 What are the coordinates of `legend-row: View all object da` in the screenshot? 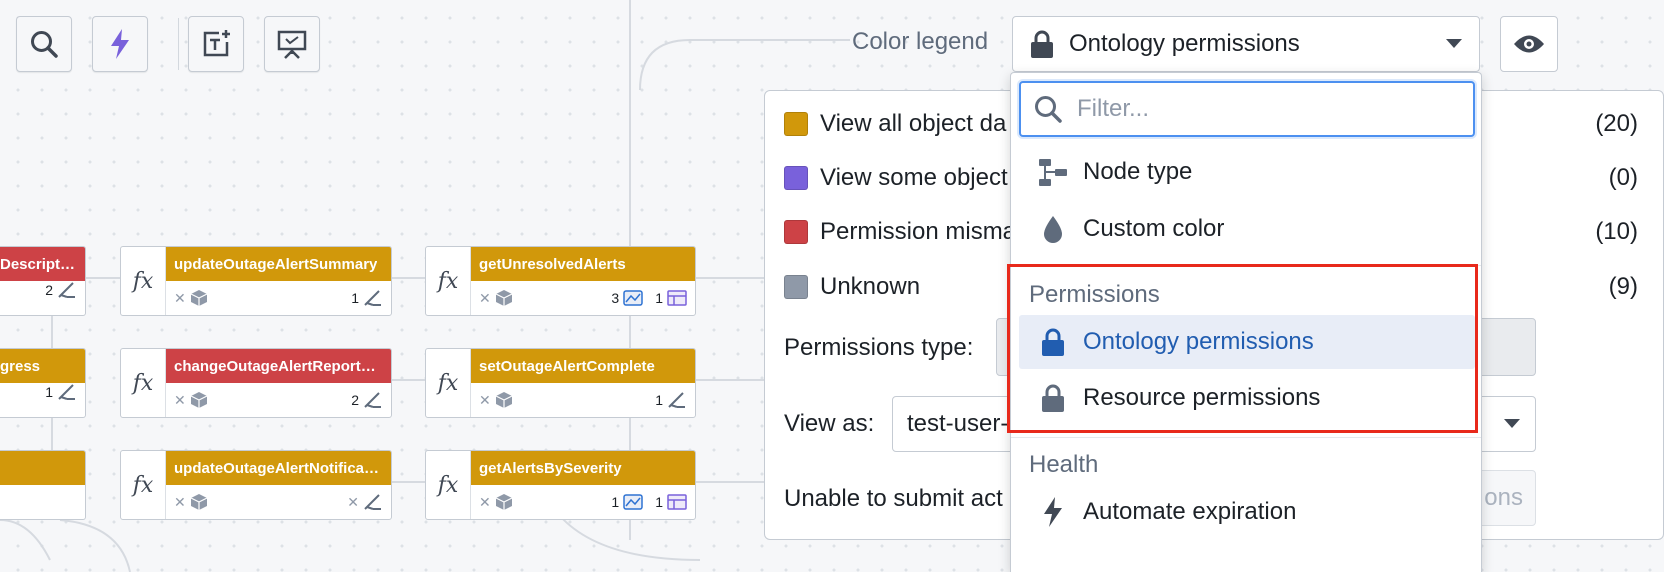 It's located at (895, 124).